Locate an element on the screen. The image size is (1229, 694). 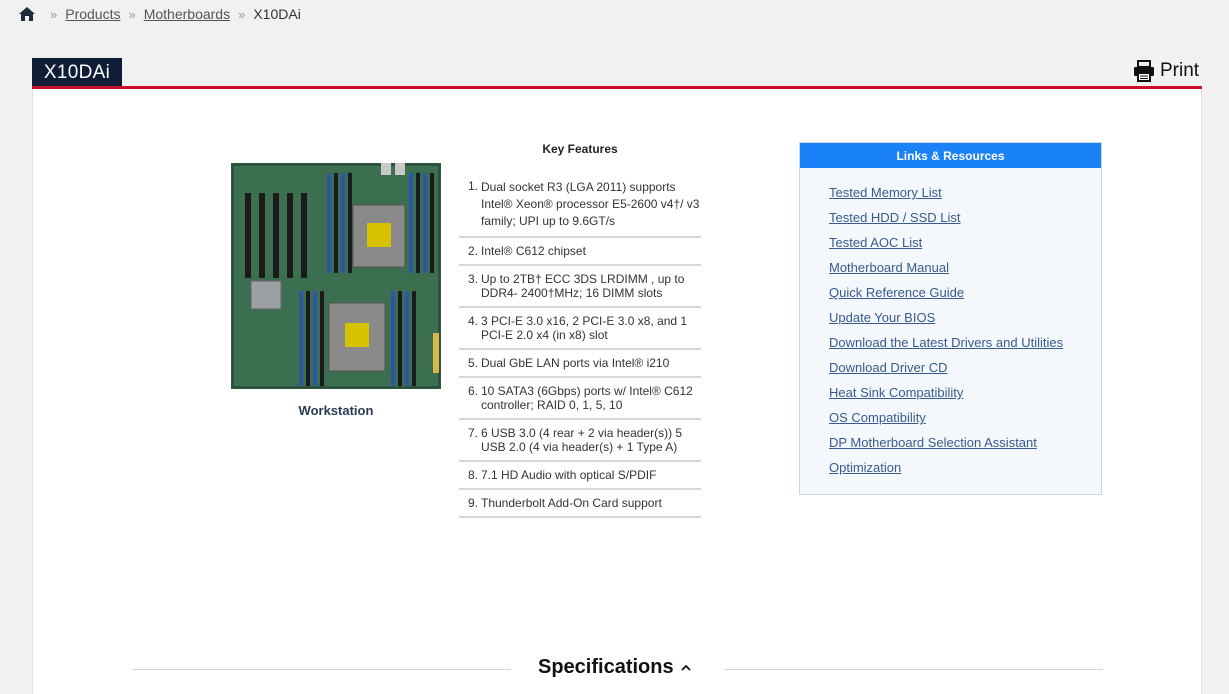
breadcrumb-current: X10DAi is located at coordinates (277, 14).